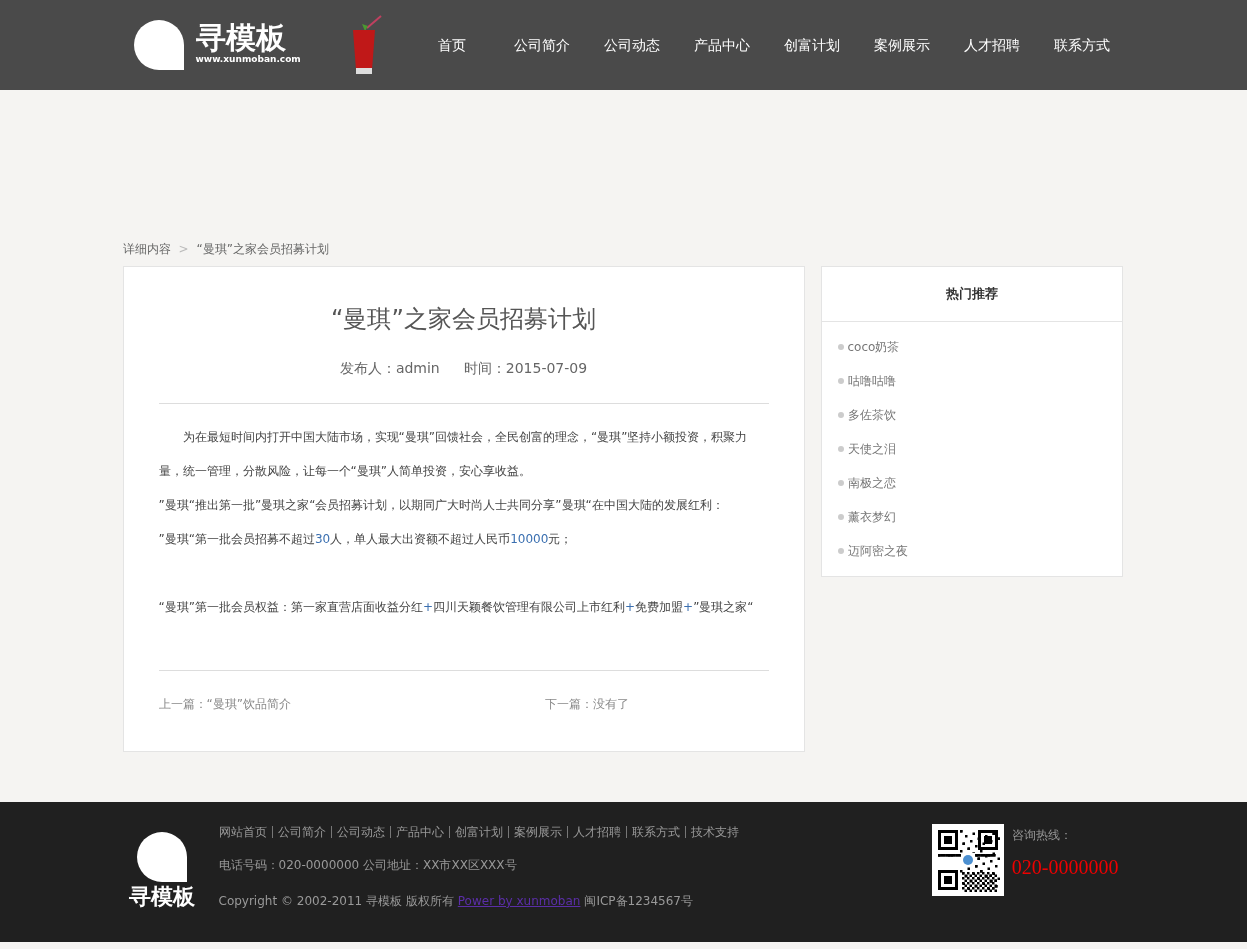 The height and width of the screenshot is (949, 1247). Describe the element at coordinates (971, 380) in the screenshot. I see `sidebar-item: 咕噜咕噜` at that location.